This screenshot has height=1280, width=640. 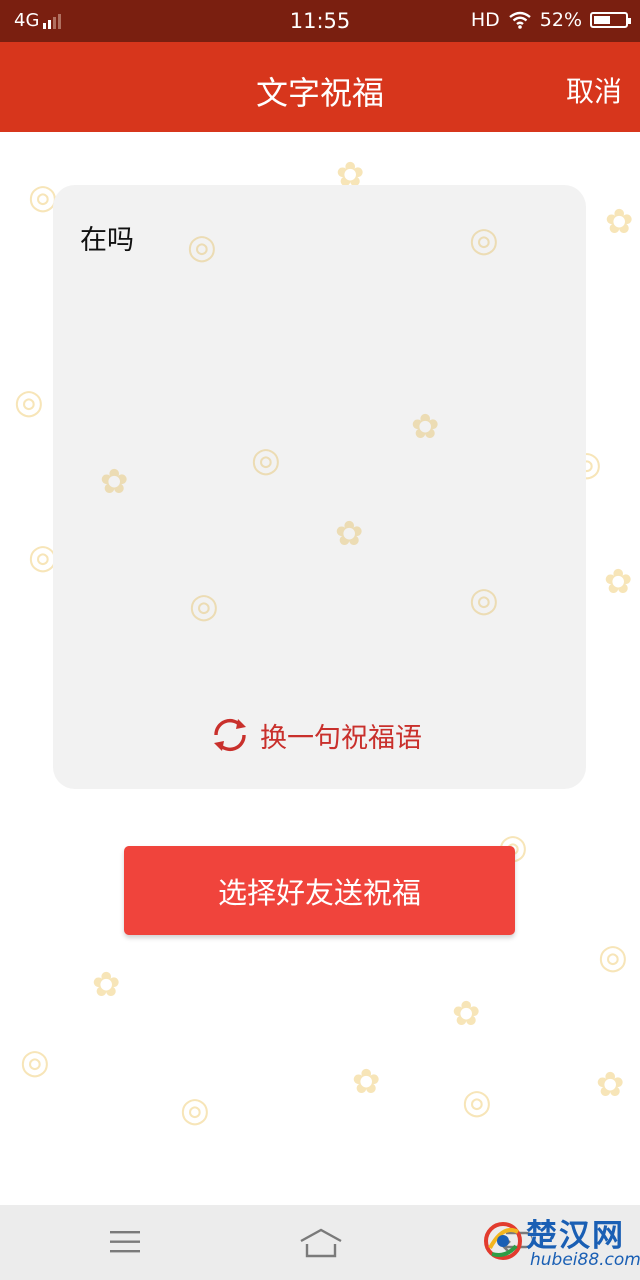 I want to click on watermark-title: 楚汉网, so click(x=575, y=1236).